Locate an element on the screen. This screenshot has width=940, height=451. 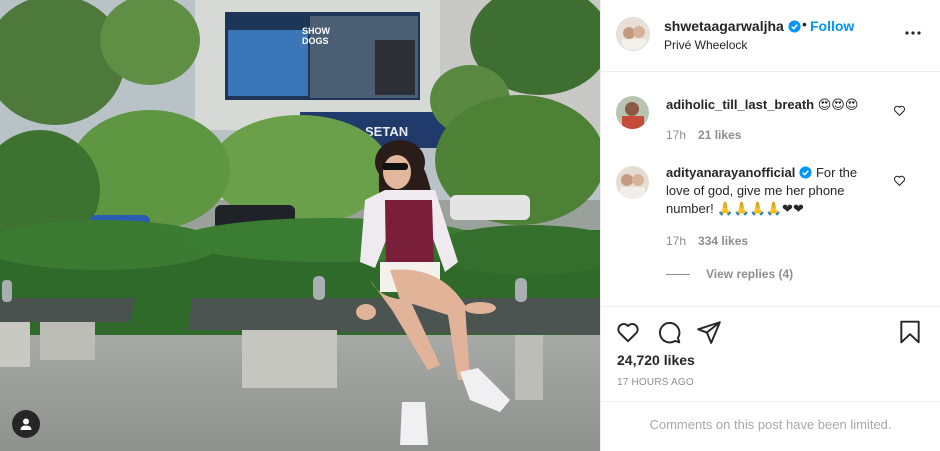
share-icon is located at coordinates (709, 332).